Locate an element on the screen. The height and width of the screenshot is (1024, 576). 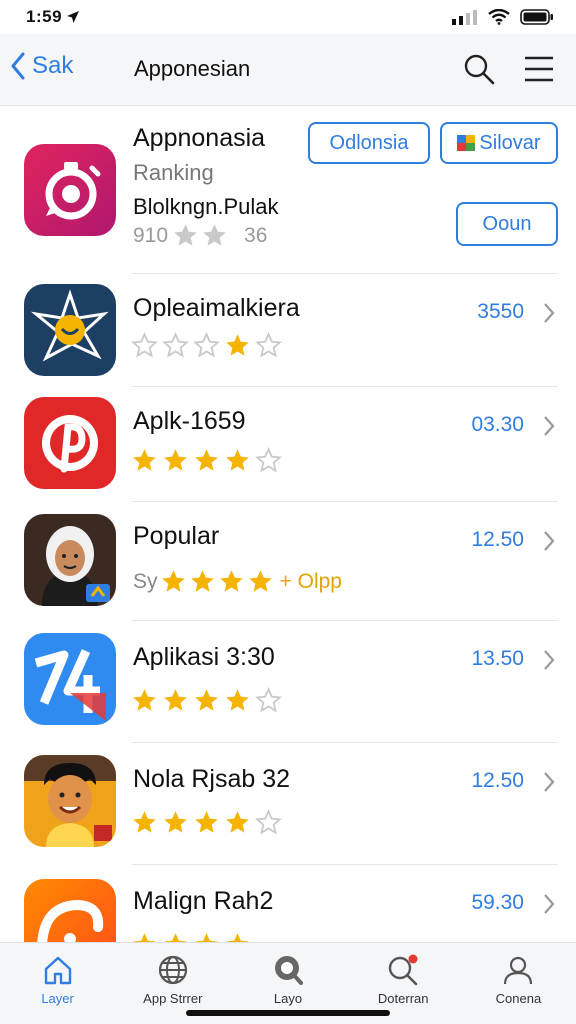
flag-icon is located at coordinates (466, 143).